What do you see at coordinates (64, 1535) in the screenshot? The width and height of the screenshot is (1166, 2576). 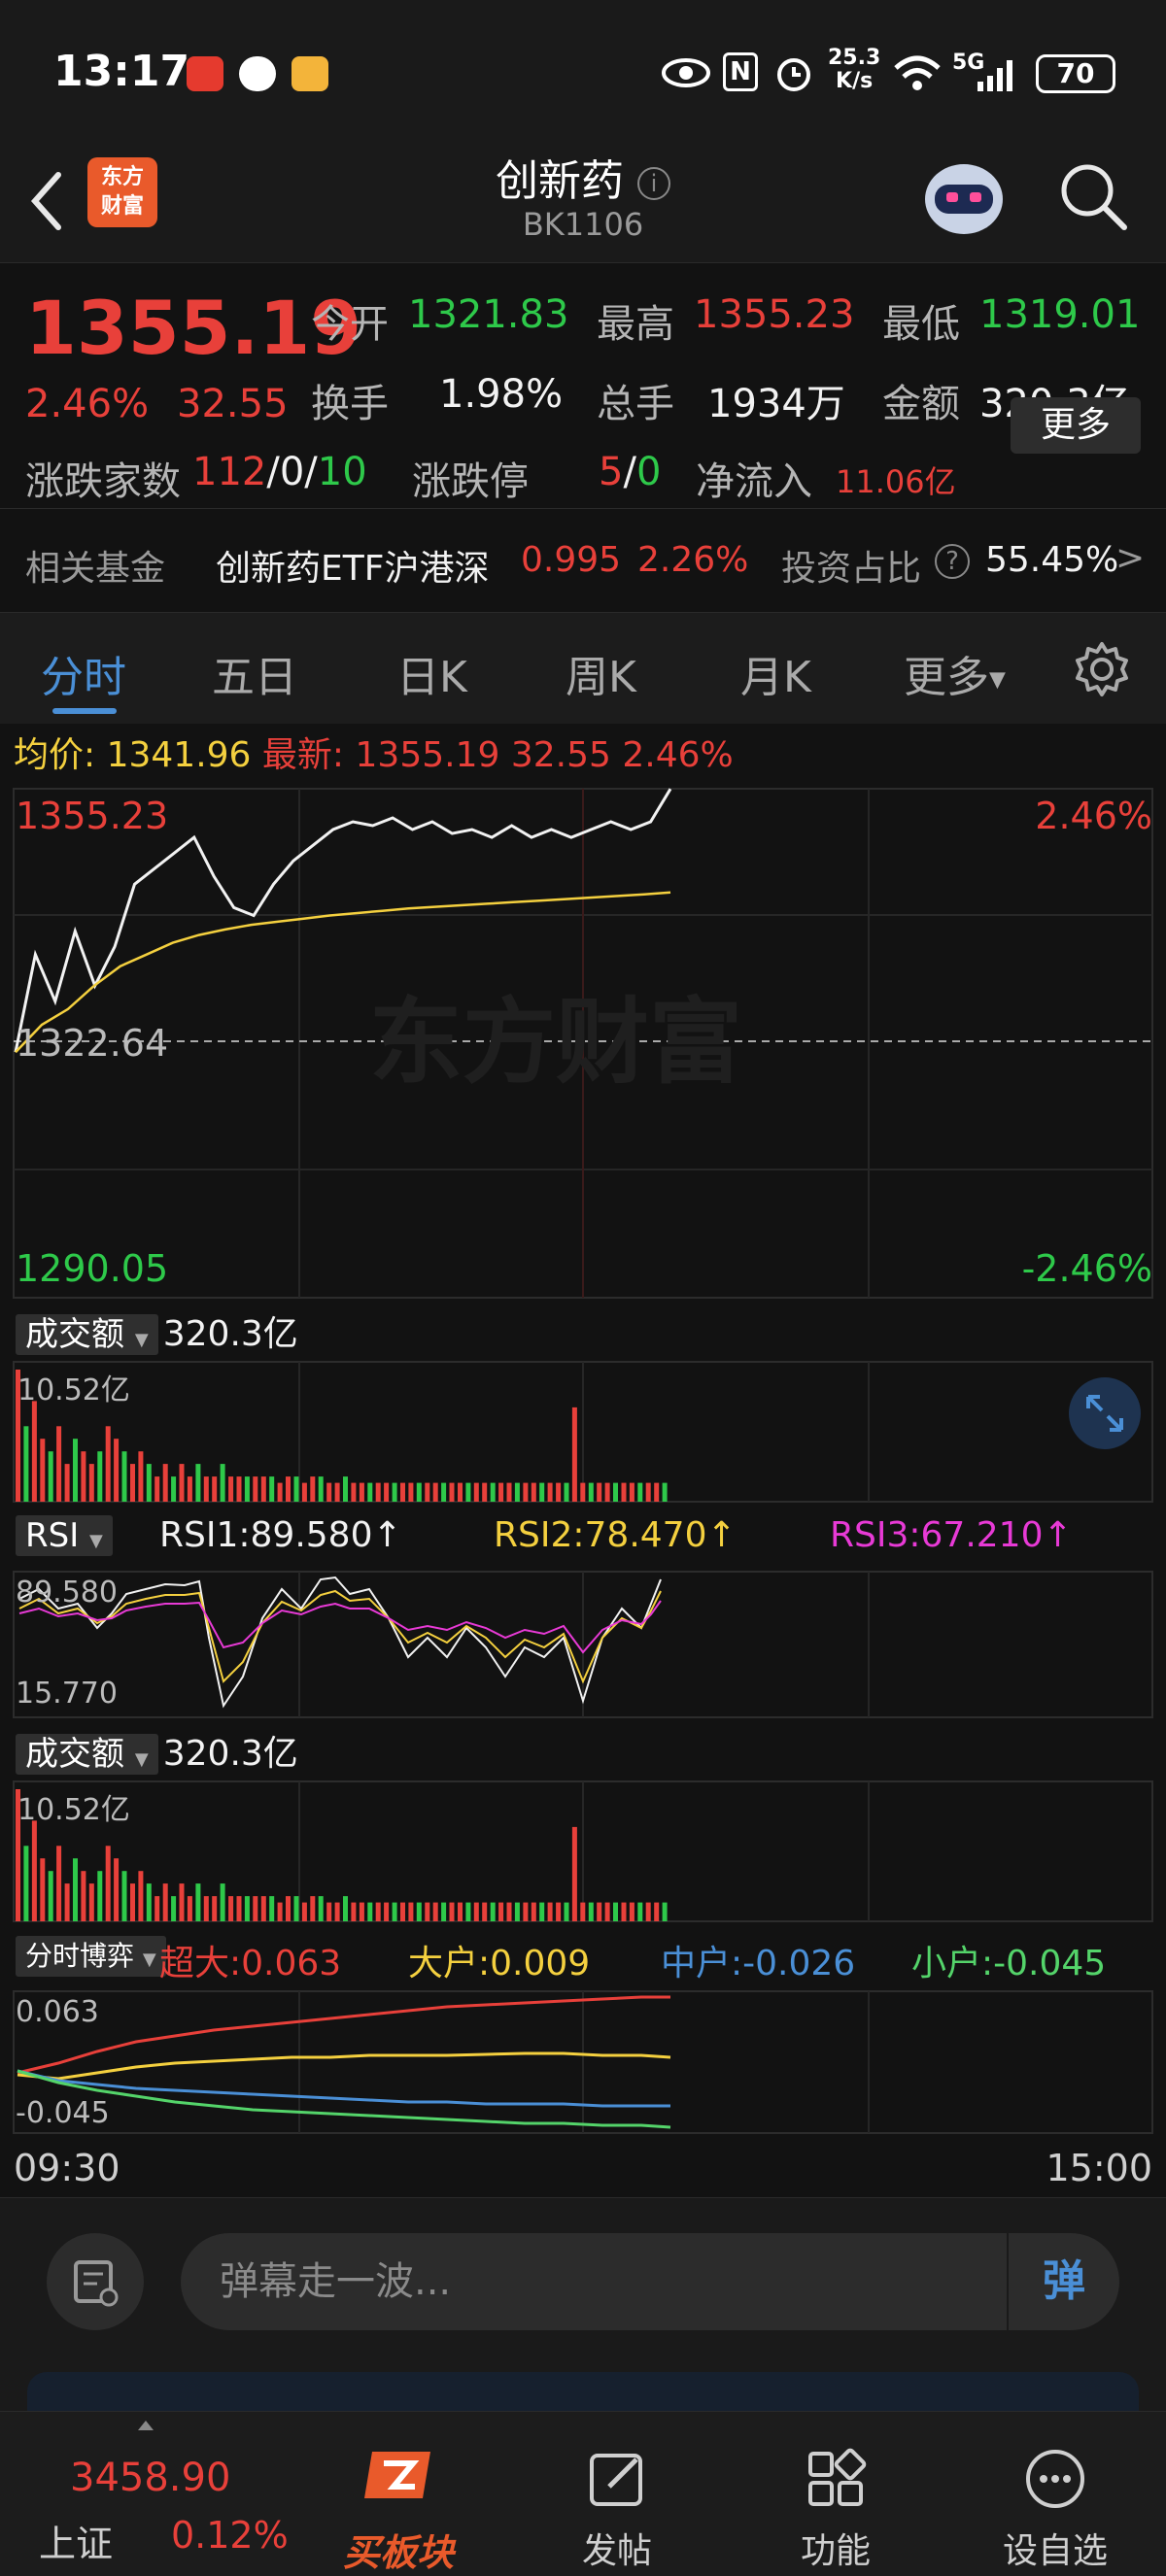 I see `rsi-selector: RSI ▼` at bounding box center [64, 1535].